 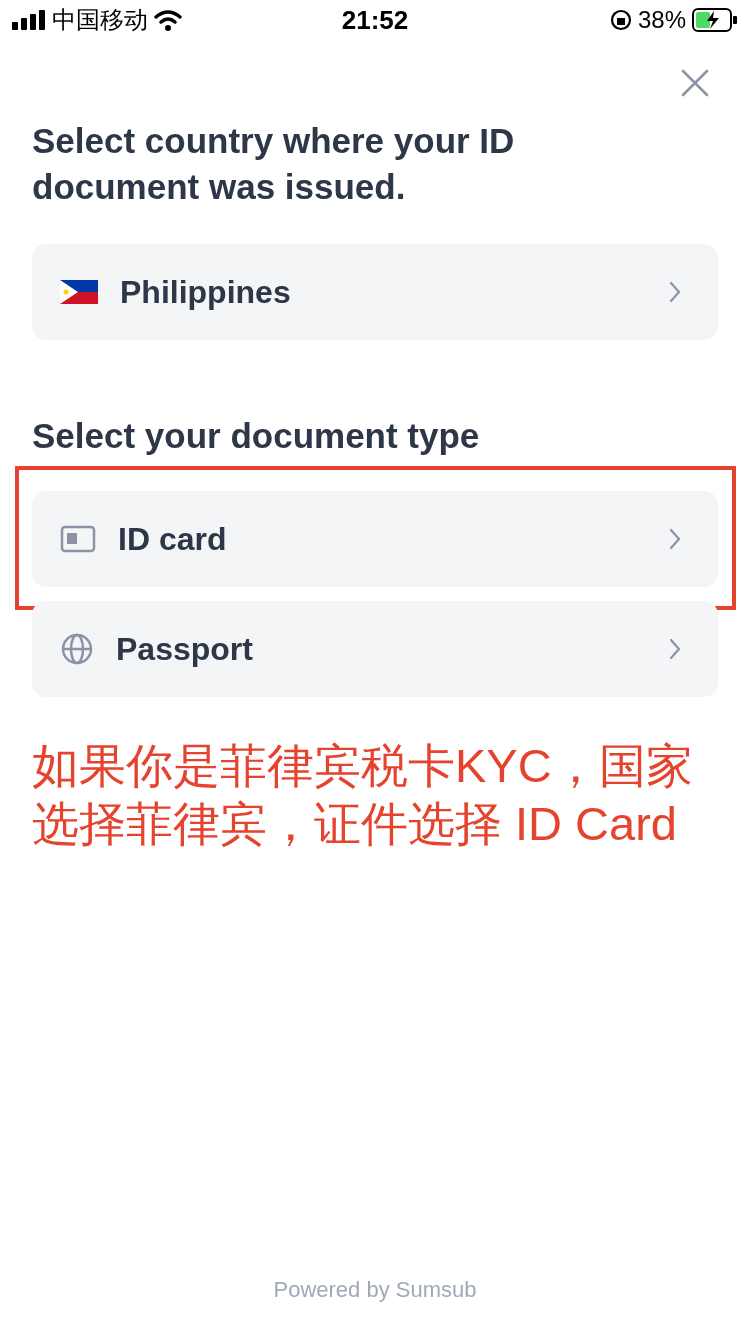 I want to click on flag-icon, so click(x=79, y=292).